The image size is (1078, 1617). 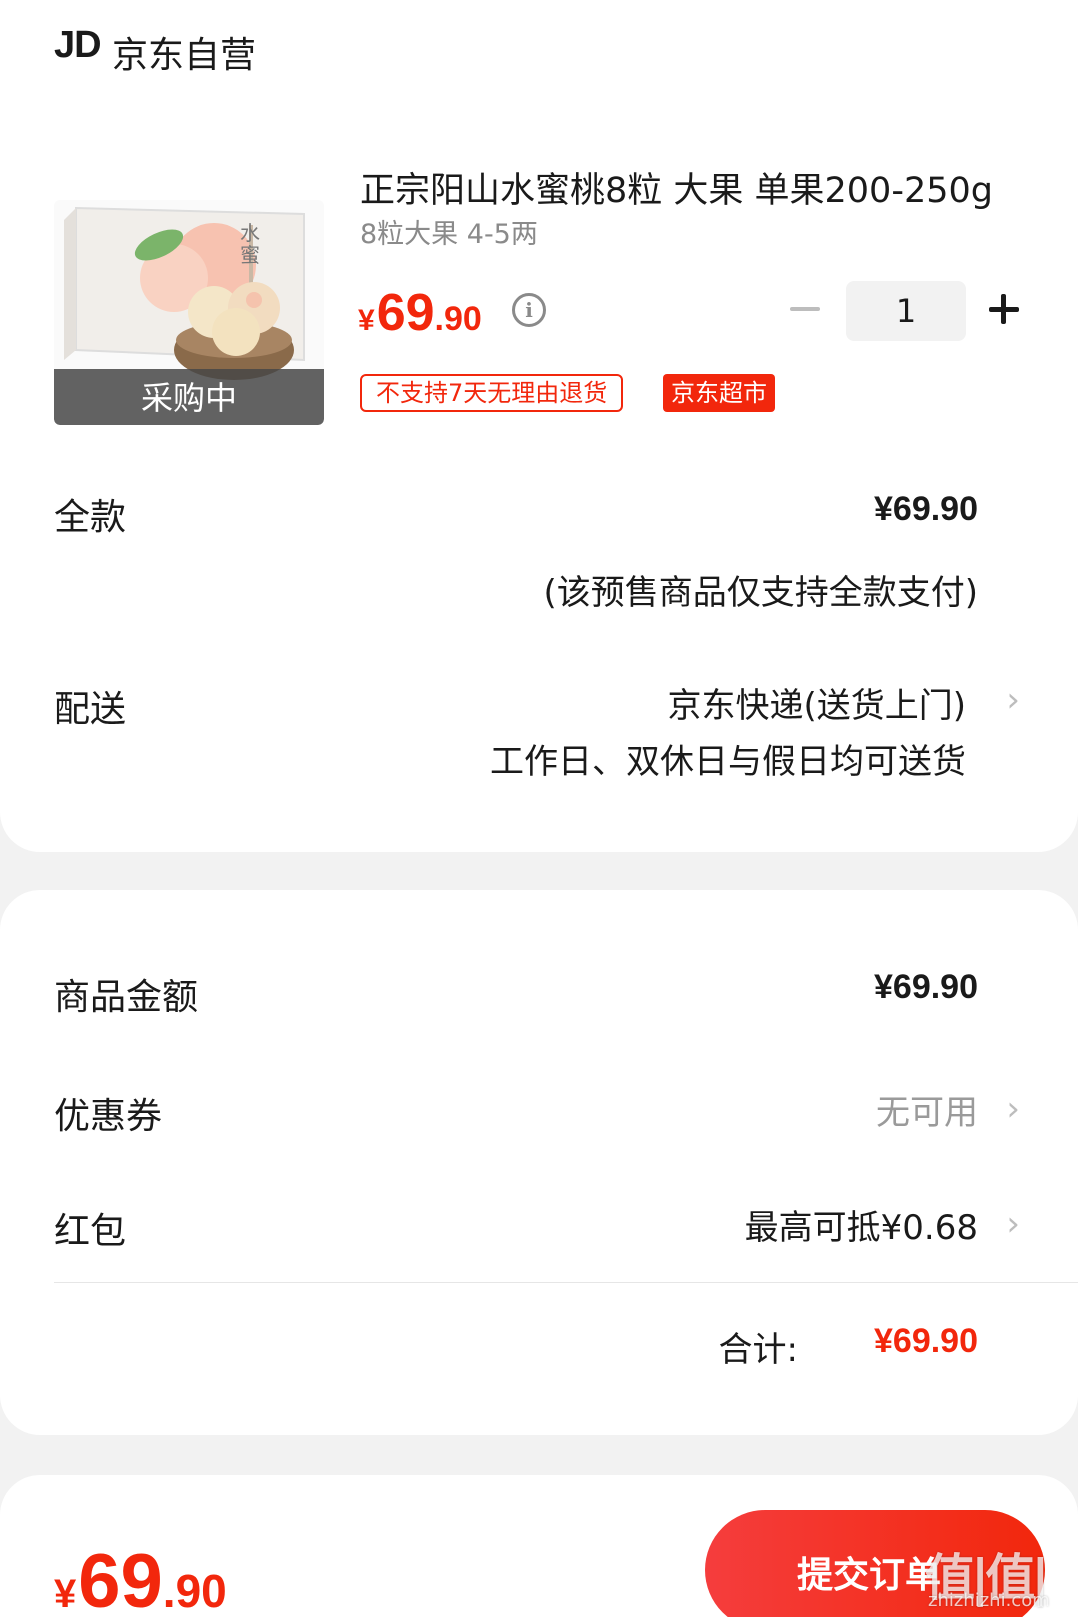 I want to click on coupon-label: 优惠券, so click(x=108, y=1113).